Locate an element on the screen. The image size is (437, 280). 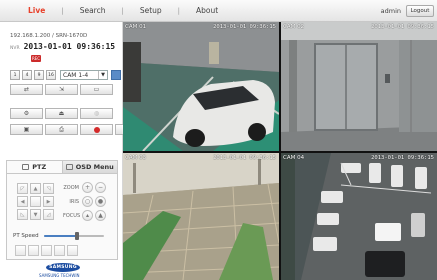
pan-up-right-button: ◹ is located at coordinates (48, 188).